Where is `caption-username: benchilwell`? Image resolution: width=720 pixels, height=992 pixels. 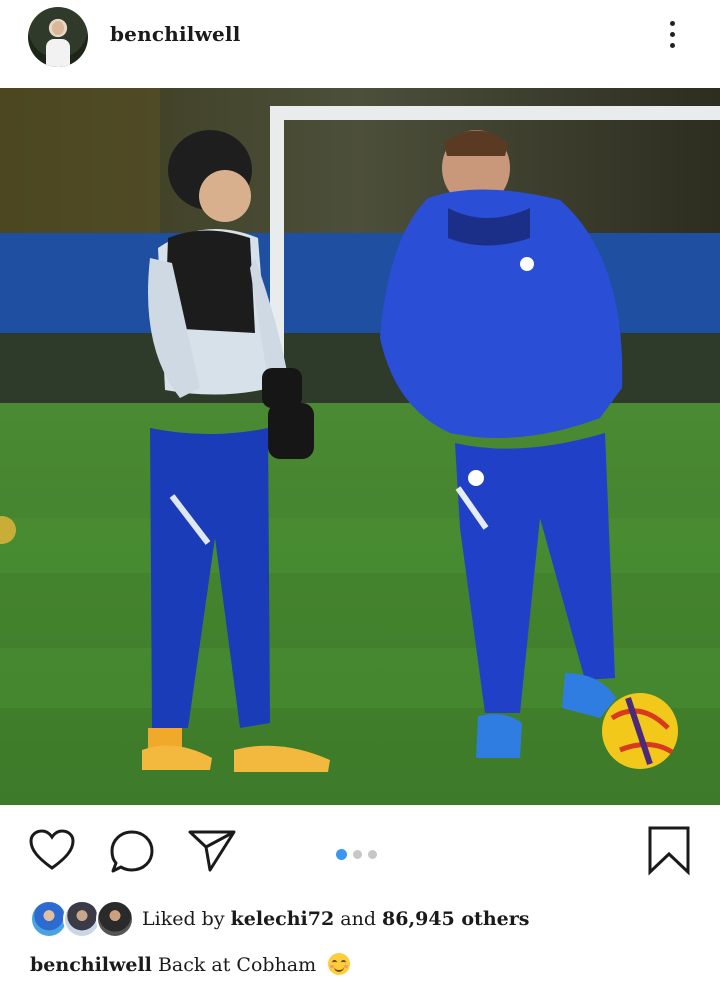
caption-username: benchilwell is located at coordinates (91, 965).